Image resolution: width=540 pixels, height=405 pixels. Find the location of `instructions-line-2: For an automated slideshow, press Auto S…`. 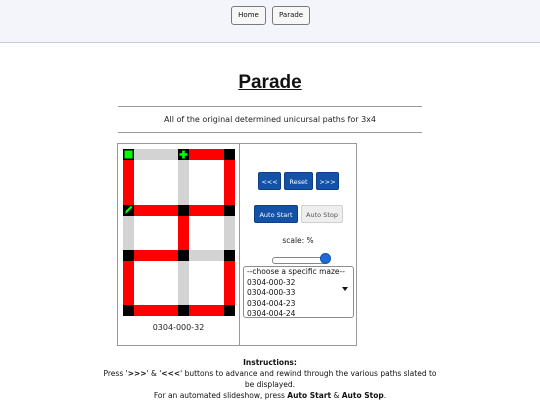

instructions-line-2: For an automated slideshow, press Auto S… is located at coordinates (270, 395).